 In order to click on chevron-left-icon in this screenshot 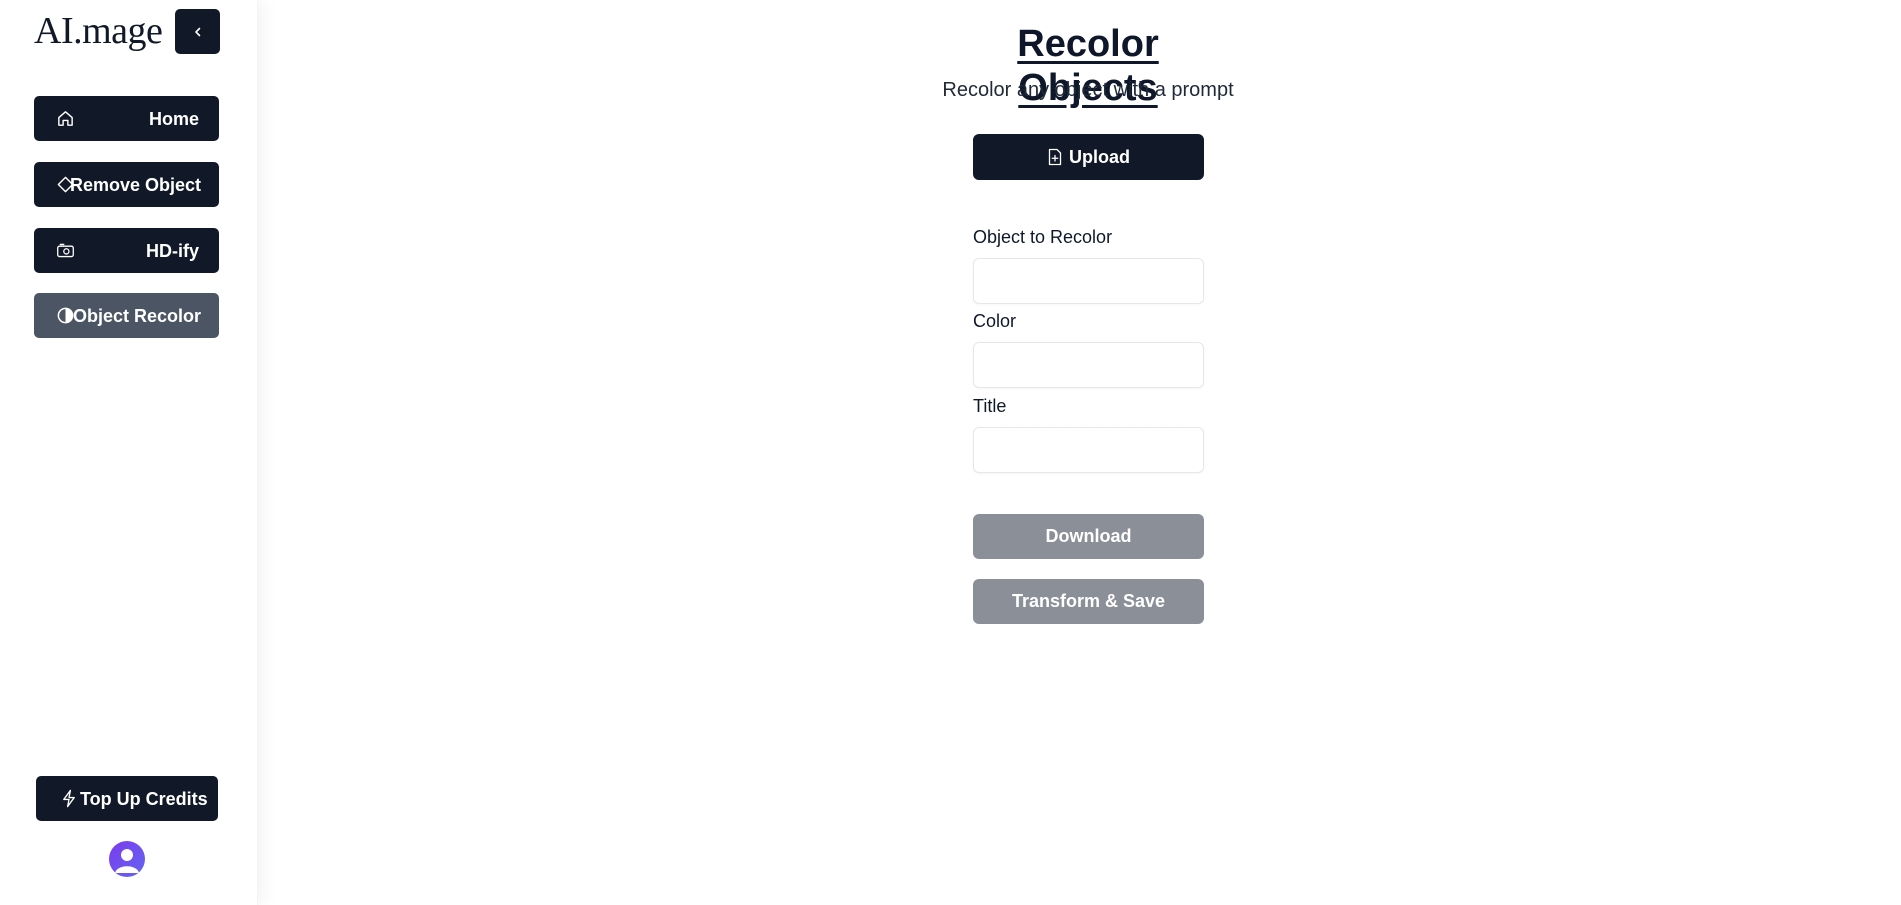, I will do `click(197, 31)`.